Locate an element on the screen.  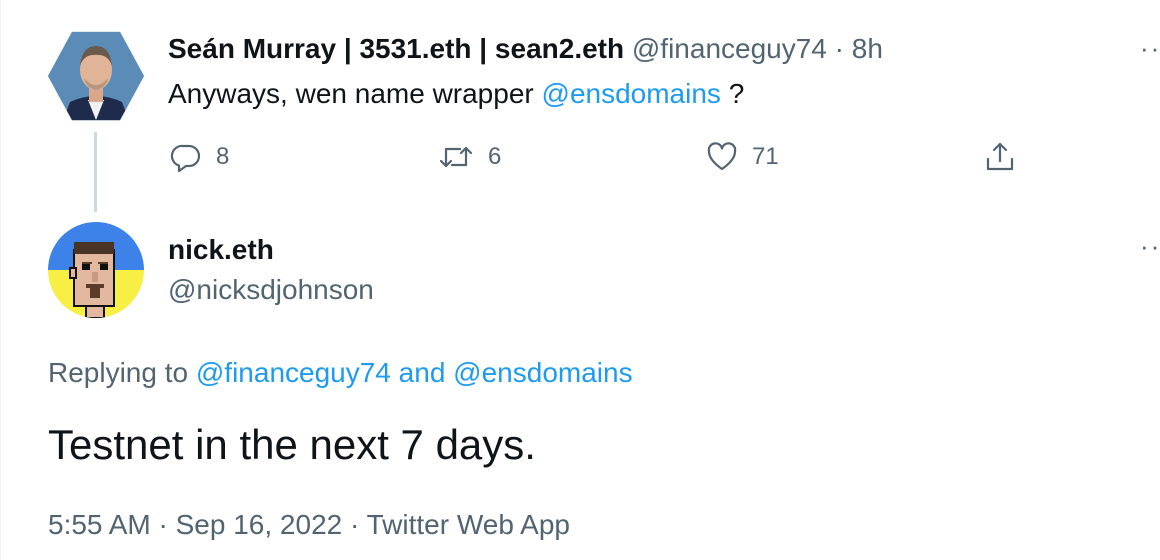
thread-connector is located at coordinates (95, 172).